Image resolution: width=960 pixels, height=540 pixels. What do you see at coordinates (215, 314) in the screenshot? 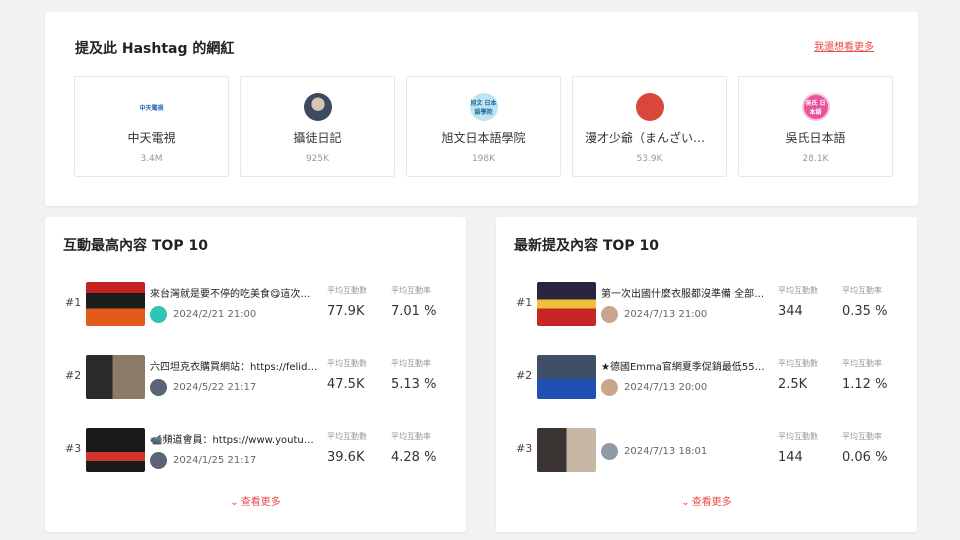
I see `post-date: 2024/2/21 21:00` at bounding box center [215, 314].